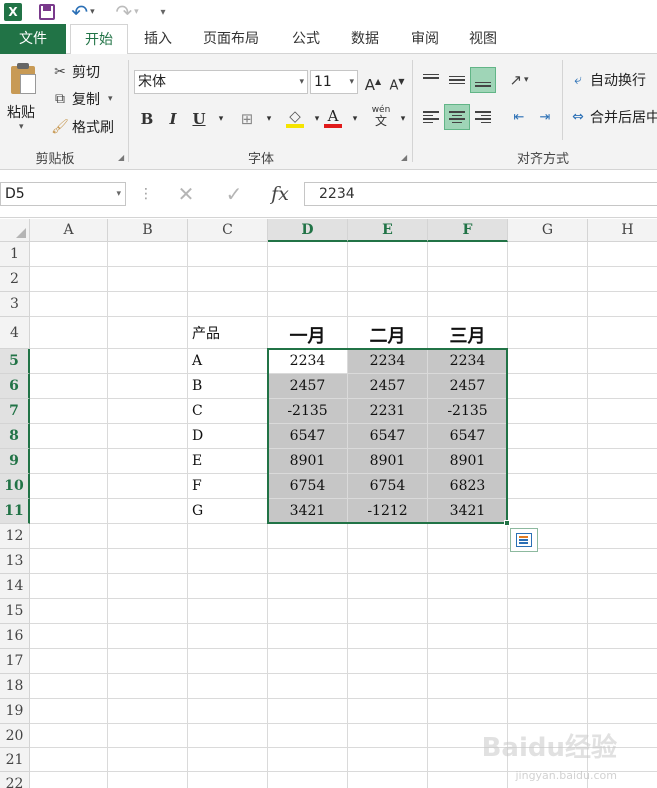 This screenshot has width=657, height=788. I want to click on tab-home: 开始, so click(99, 39).